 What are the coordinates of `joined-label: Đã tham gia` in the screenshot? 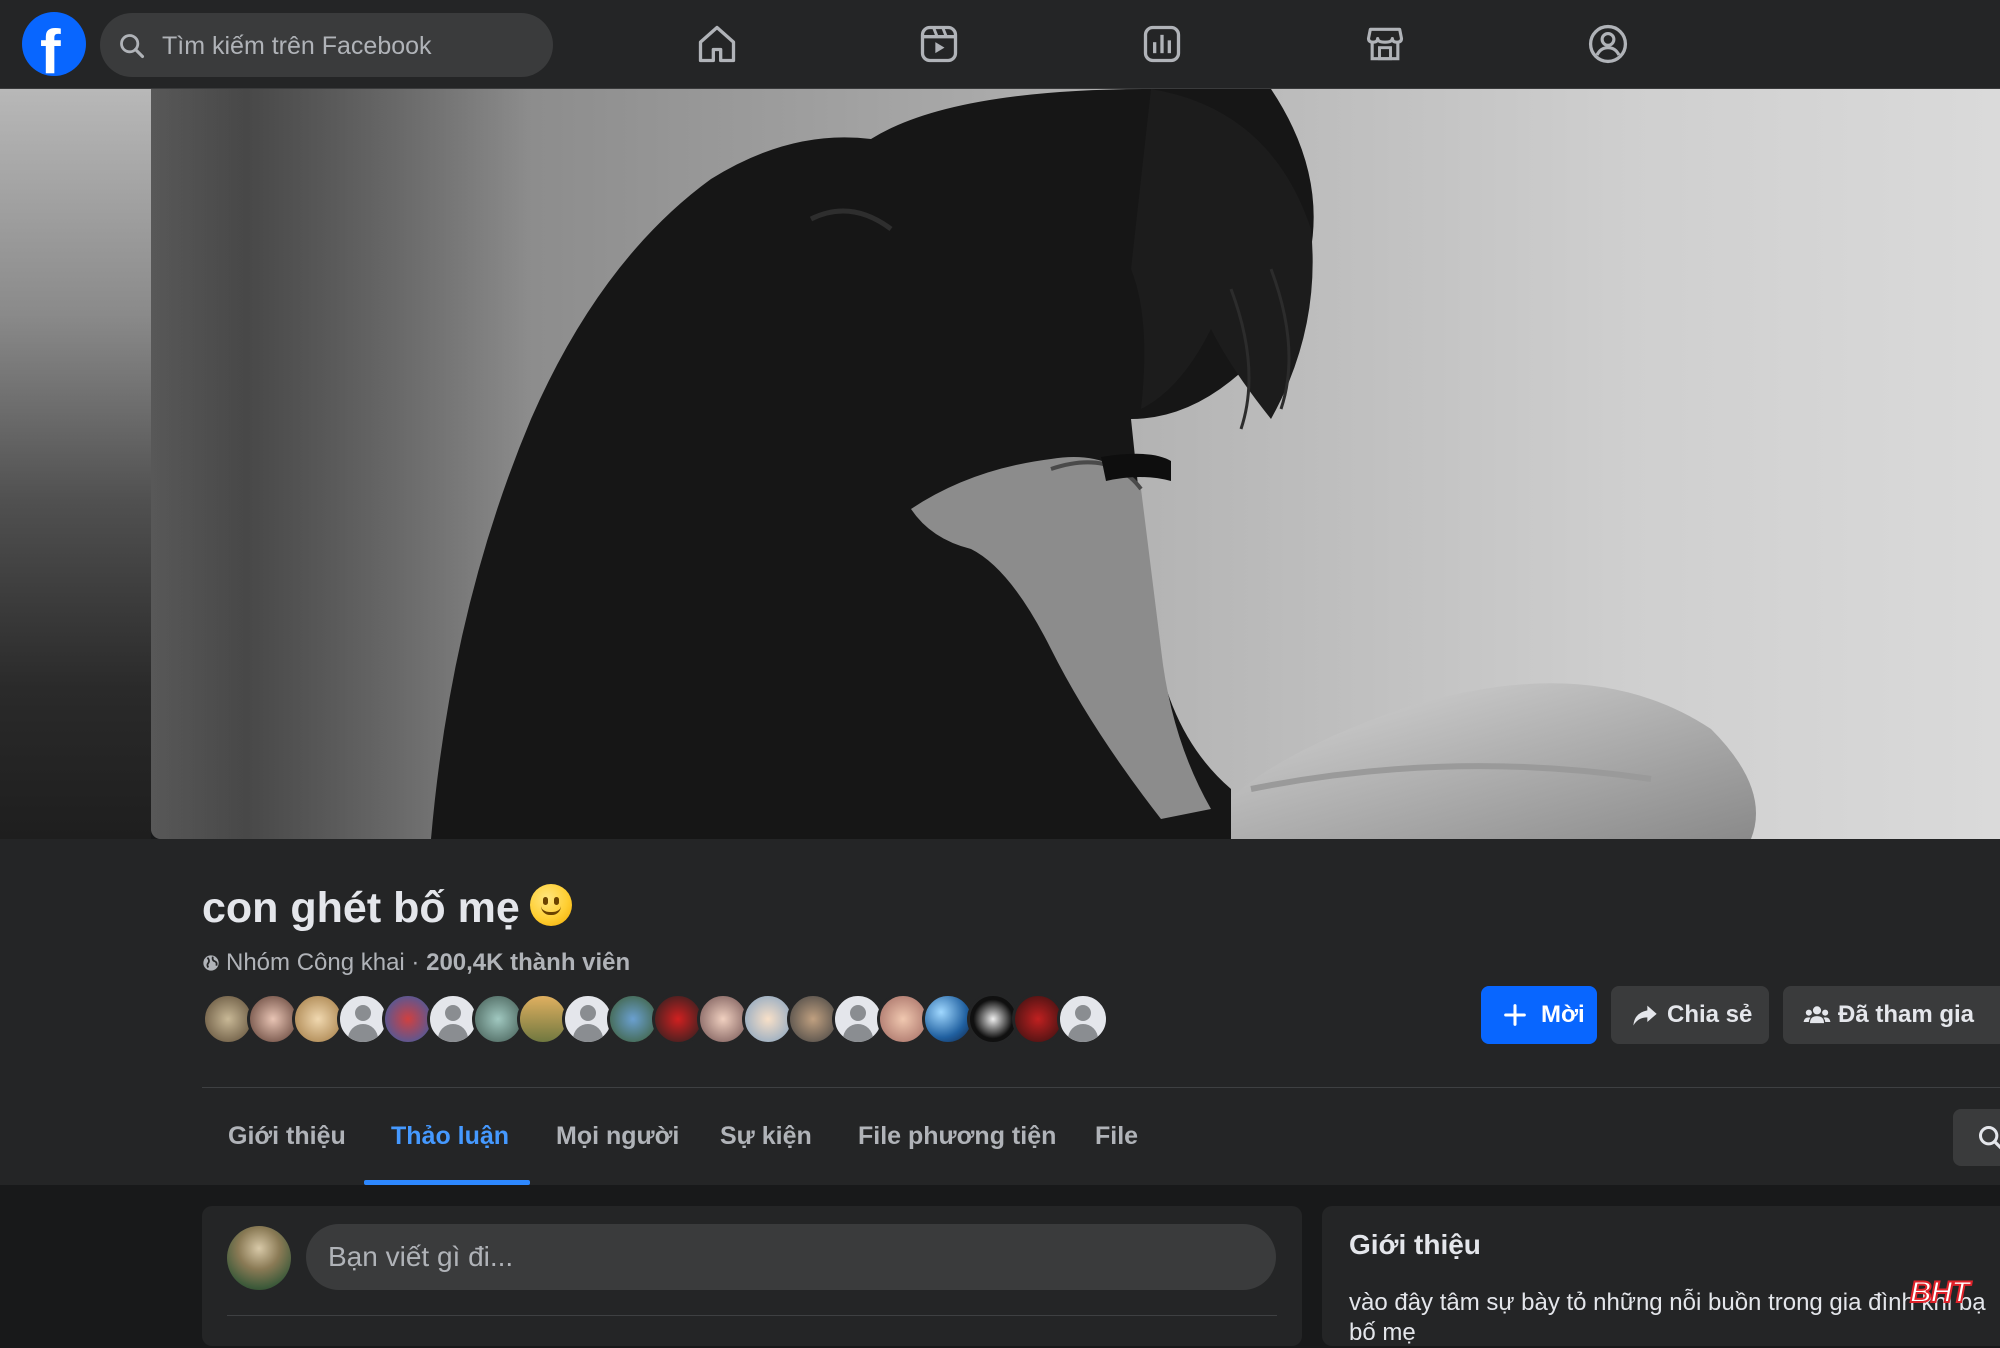 It's located at (1906, 1014).